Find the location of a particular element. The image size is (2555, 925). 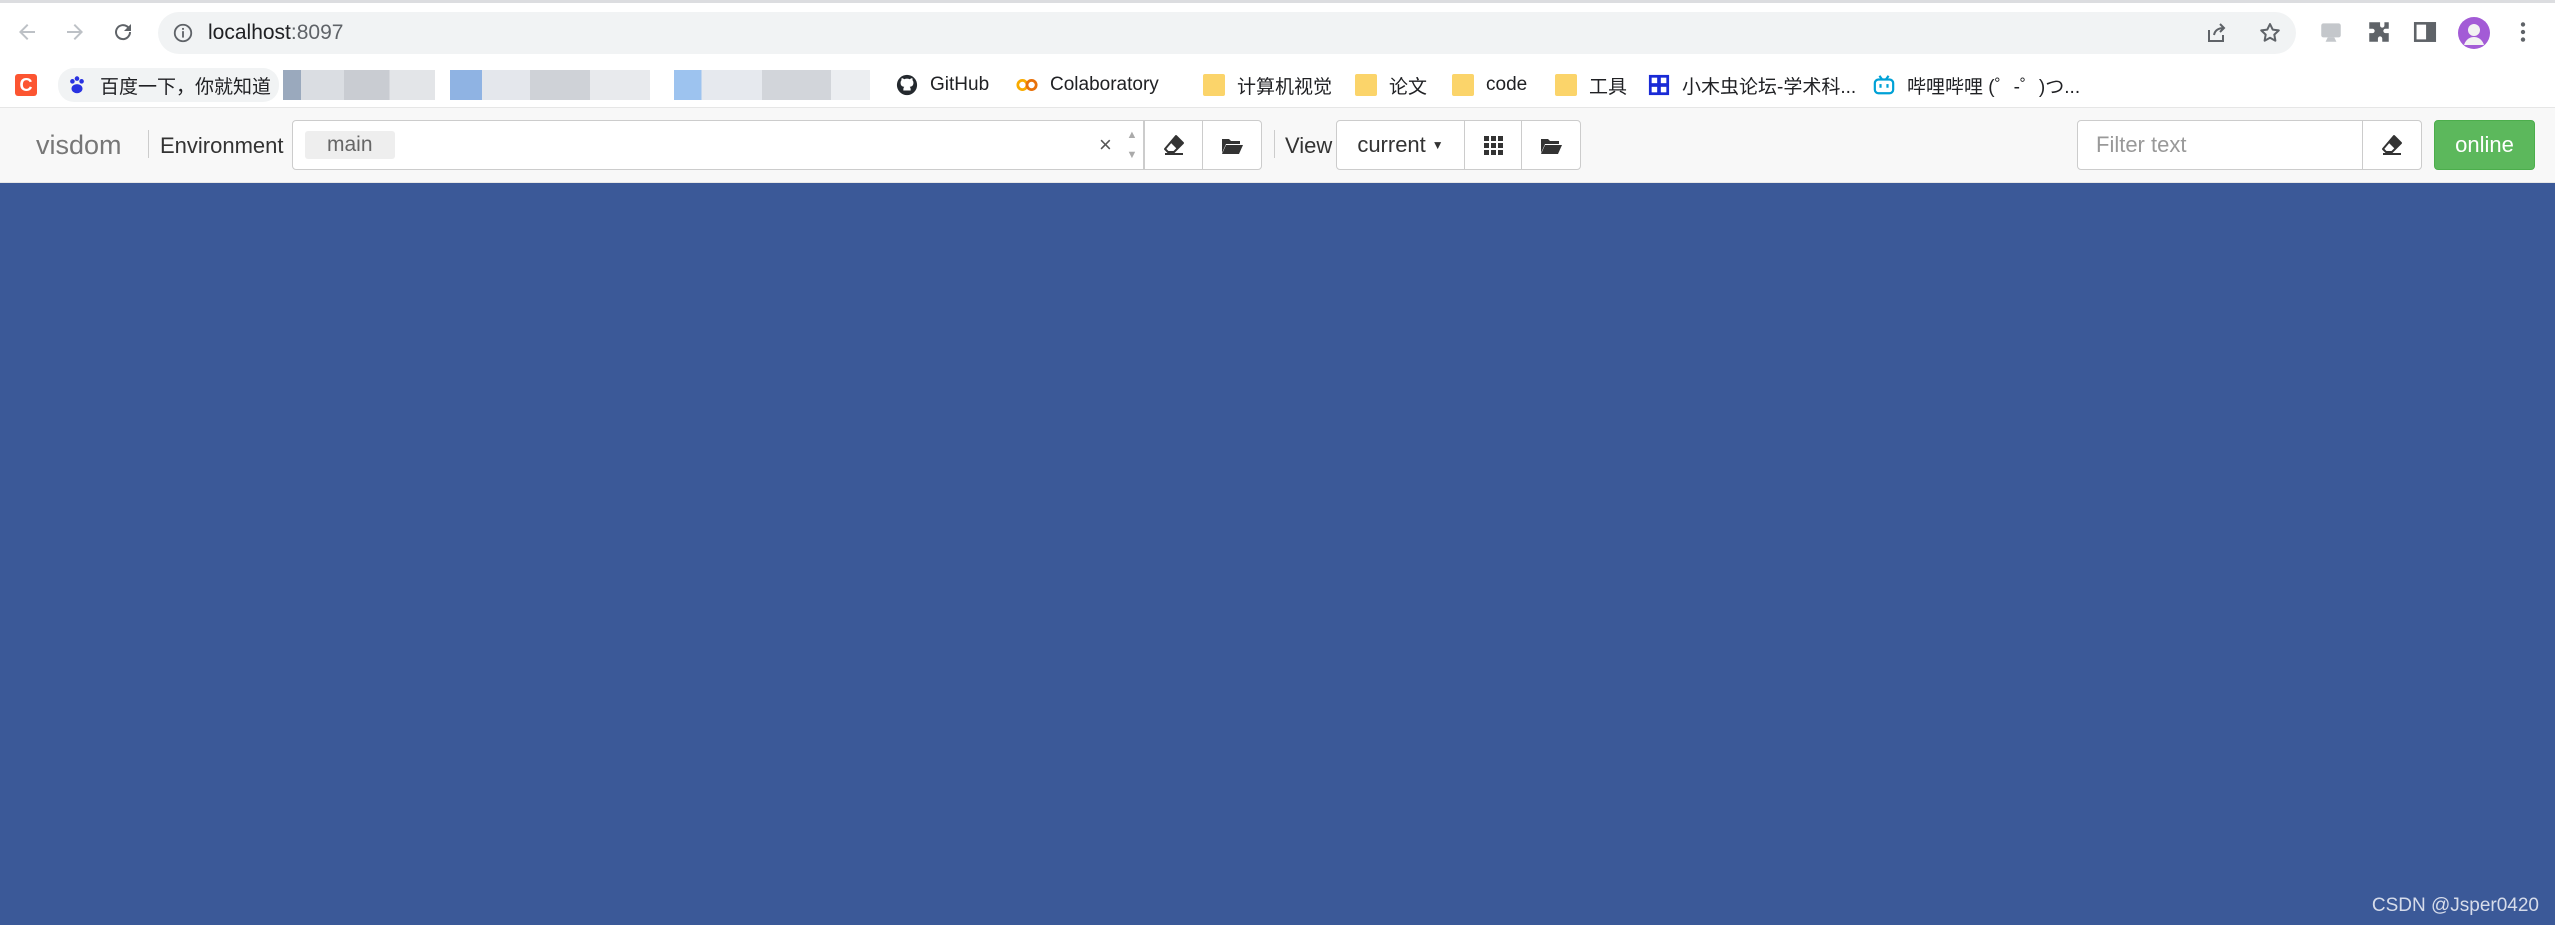

github-icon is located at coordinates (907, 85).